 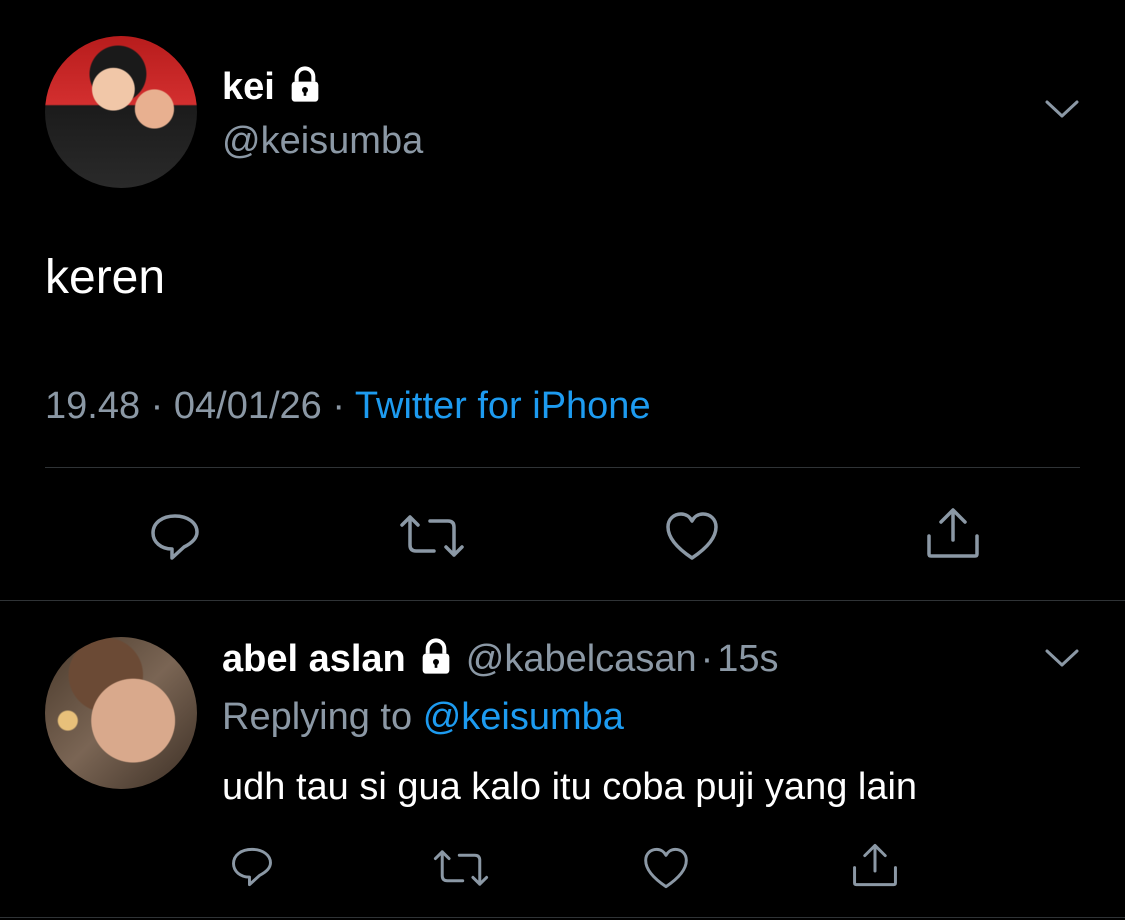 I want to click on reply-header: abel aslan @kabelcasan · 15s, so click(x=500, y=659).